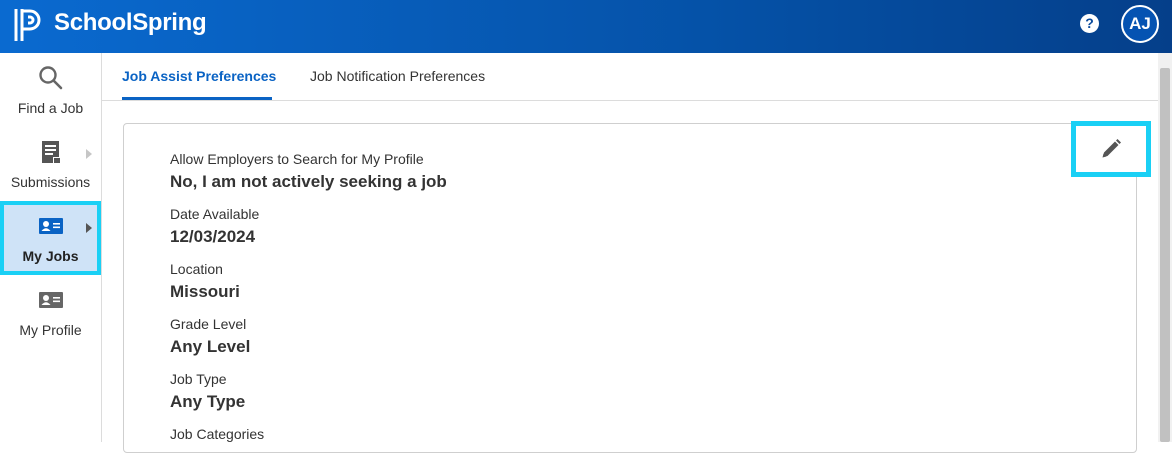 This screenshot has width=1172, height=453. I want to click on field-value-job-type: Any Type, so click(208, 401).